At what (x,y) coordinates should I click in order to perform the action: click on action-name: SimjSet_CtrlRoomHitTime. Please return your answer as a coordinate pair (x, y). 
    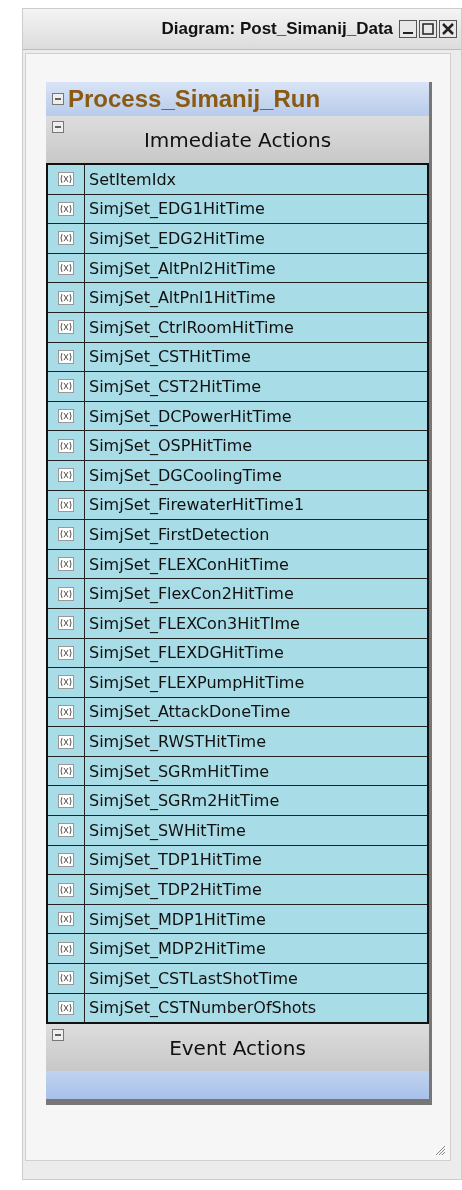
    Looking at the image, I should click on (191, 327).